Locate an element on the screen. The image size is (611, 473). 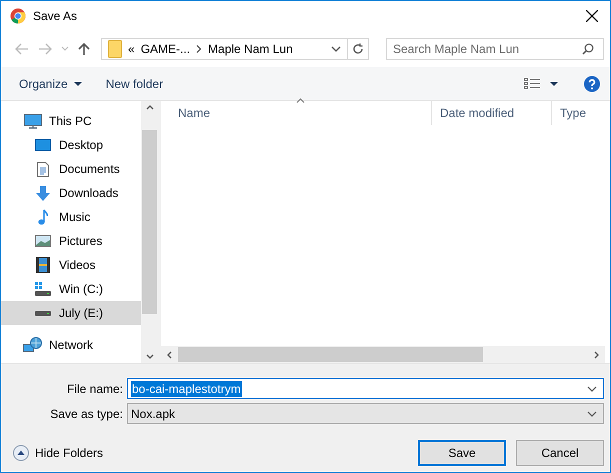
column-header: Date modified is located at coordinates (491, 113).